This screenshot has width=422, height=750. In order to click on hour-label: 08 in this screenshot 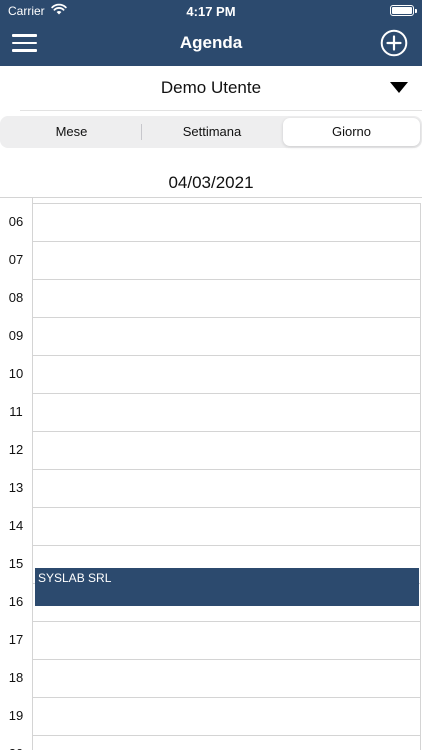, I will do `click(16, 297)`.